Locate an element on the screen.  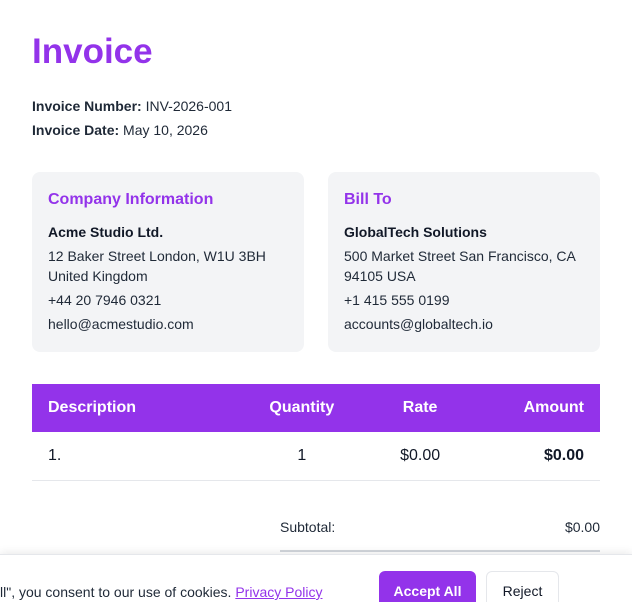
table-row: 1. 1 $0.00 $0.00 is located at coordinates (316, 456).